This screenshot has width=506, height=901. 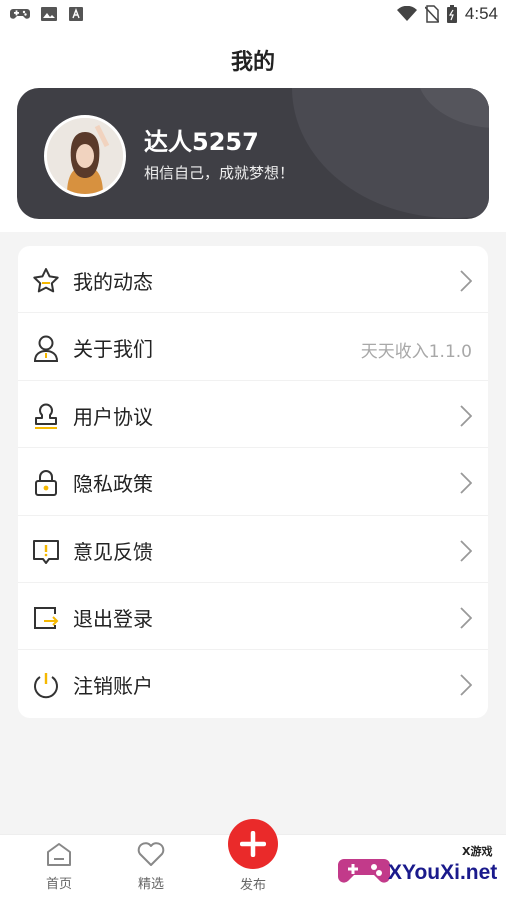 What do you see at coordinates (113, 349) in the screenshot?
I see `menu-item-label: 关于我们` at bounding box center [113, 349].